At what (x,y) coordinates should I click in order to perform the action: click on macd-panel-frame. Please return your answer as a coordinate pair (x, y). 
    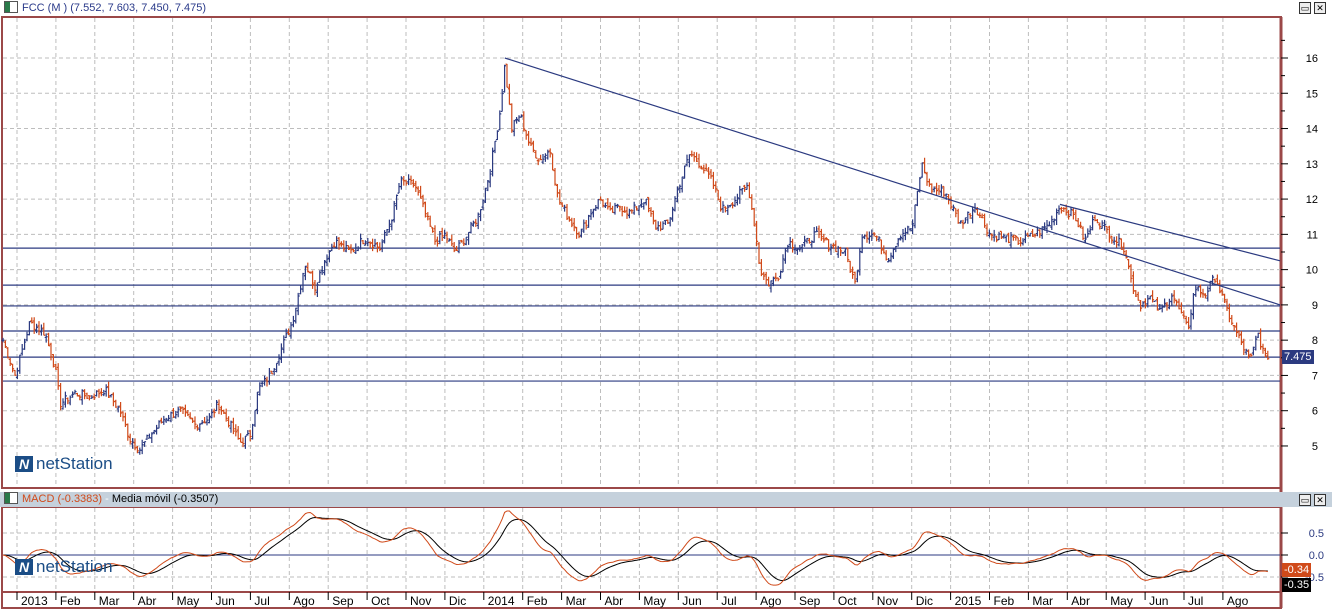
    Looking at the image, I should click on (641, 549).